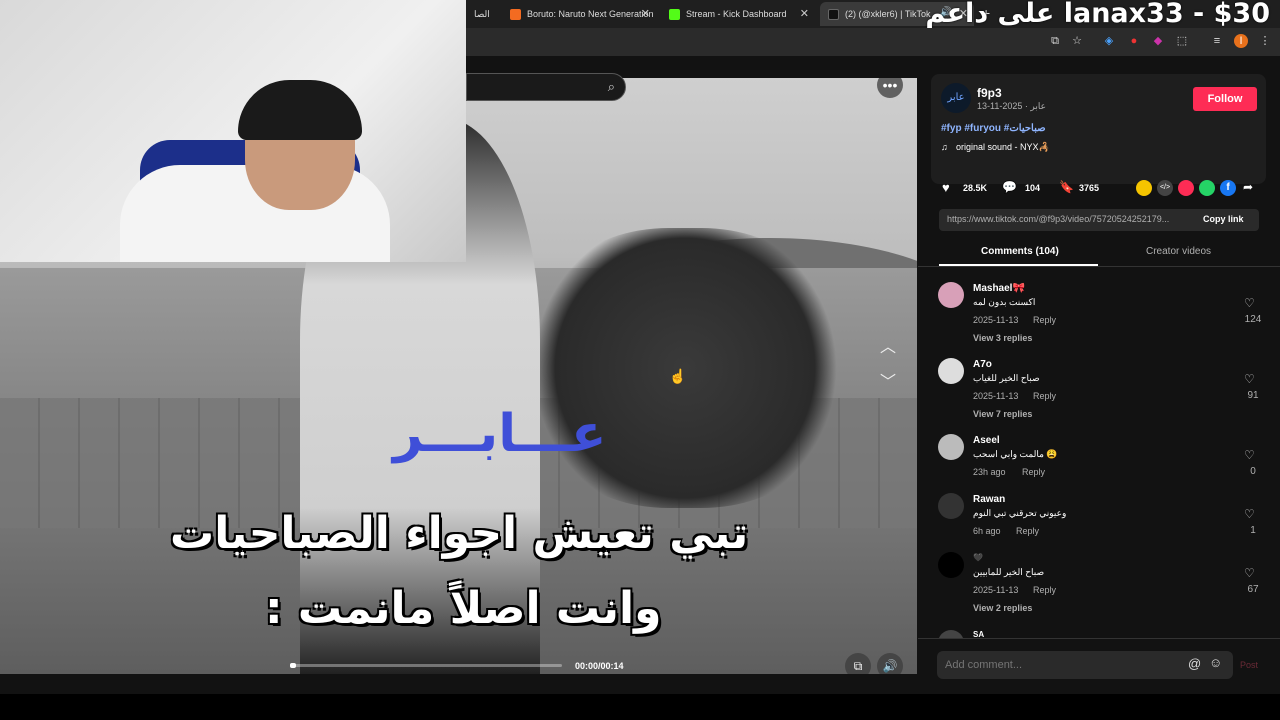  What do you see at coordinates (1009, 187) in the screenshot?
I see `comment-icon: 💬` at bounding box center [1009, 187].